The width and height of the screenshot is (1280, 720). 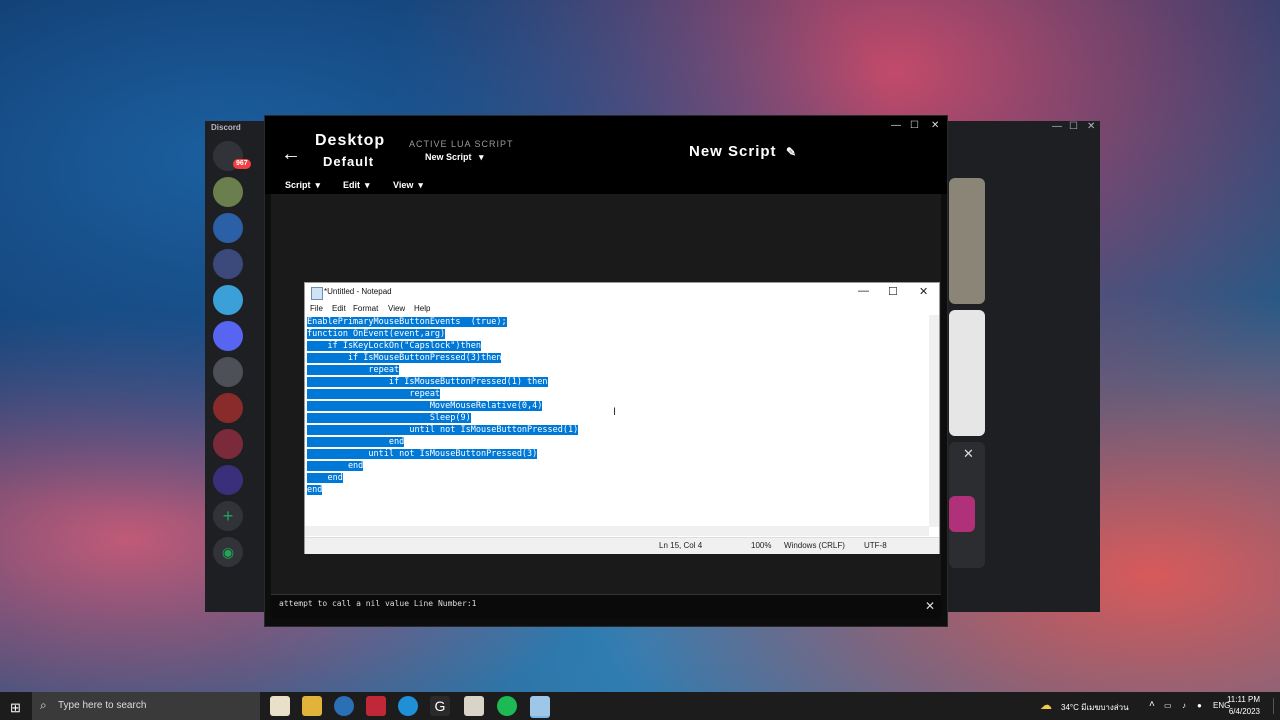 What do you see at coordinates (1243, 699) in the screenshot?
I see `clock-time: 11:11 PM` at bounding box center [1243, 699].